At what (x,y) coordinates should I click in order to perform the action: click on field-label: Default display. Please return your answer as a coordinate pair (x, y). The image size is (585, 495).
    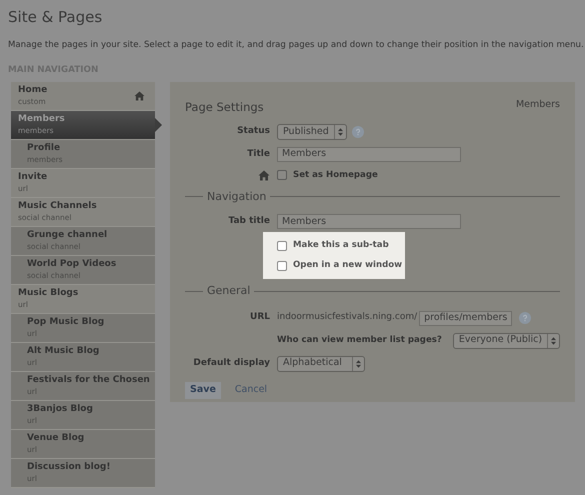
    Looking at the image, I should click on (231, 363).